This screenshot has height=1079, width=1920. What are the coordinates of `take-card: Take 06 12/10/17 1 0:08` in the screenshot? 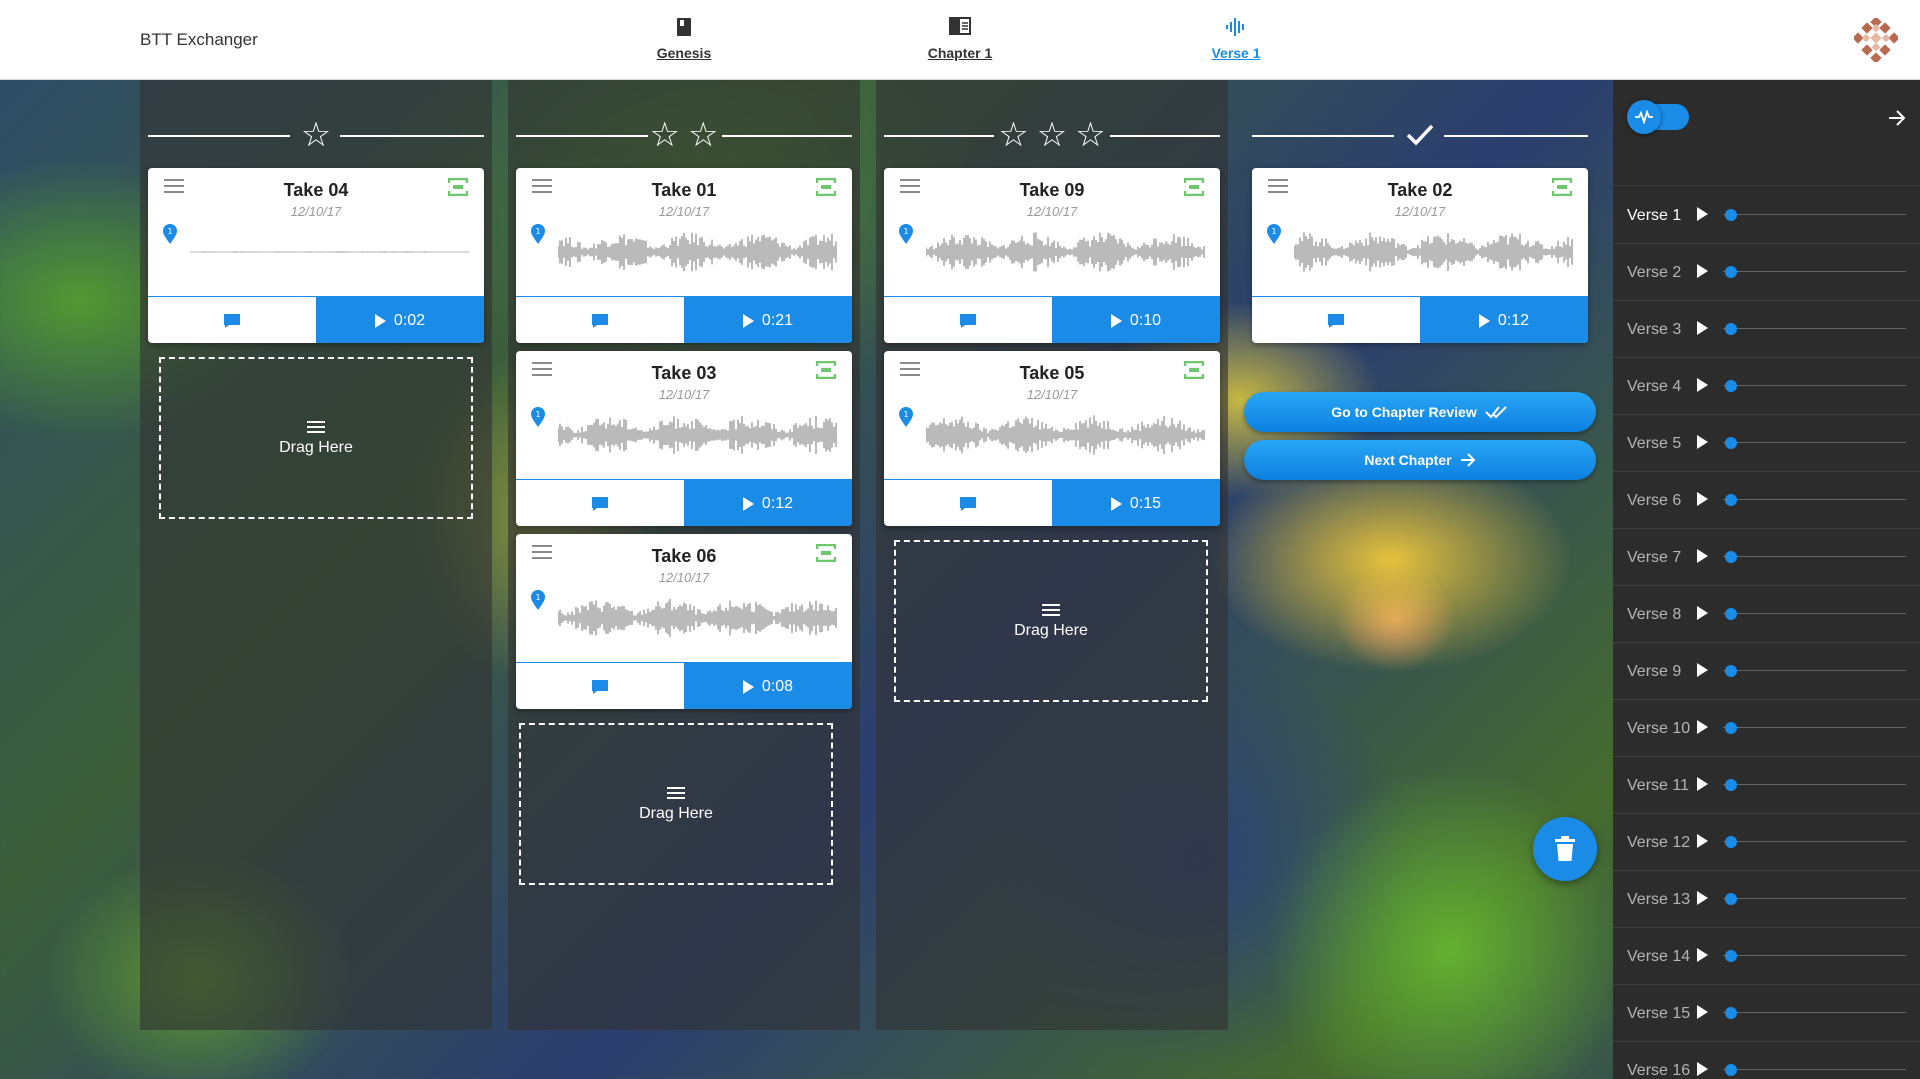 It's located at (684, 621).